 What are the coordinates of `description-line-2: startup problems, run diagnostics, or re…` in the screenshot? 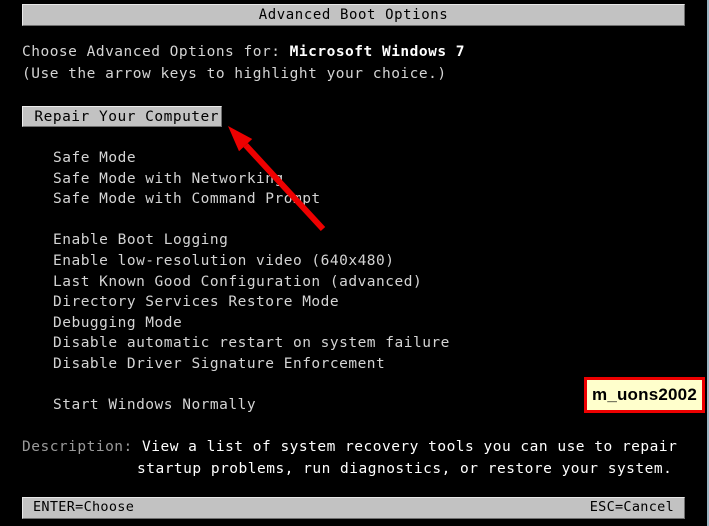 It's located at (405, 469).